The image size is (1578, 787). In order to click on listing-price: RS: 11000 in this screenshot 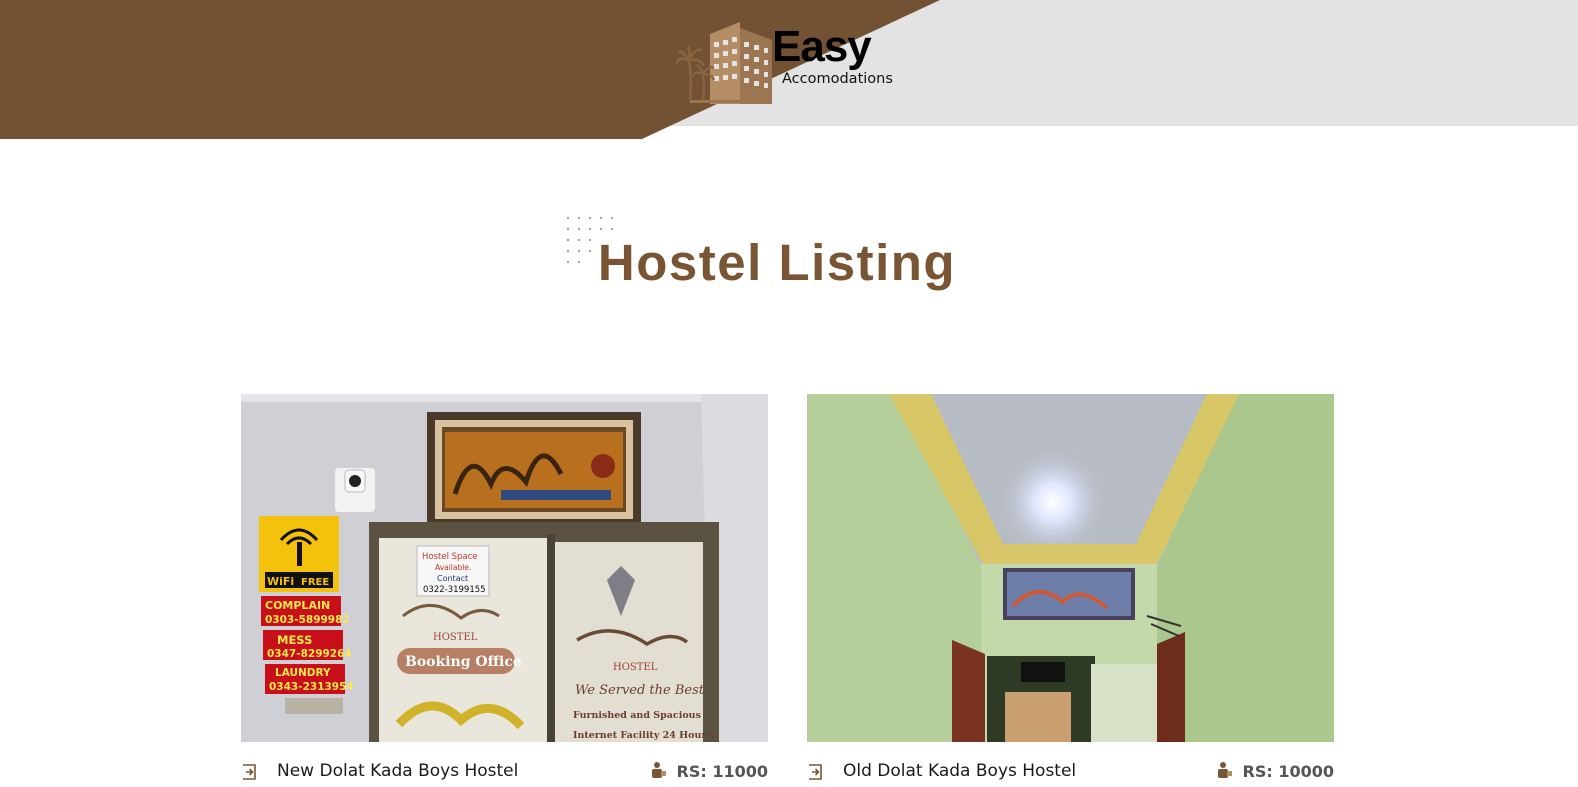, I will do `click(722, 771)`.